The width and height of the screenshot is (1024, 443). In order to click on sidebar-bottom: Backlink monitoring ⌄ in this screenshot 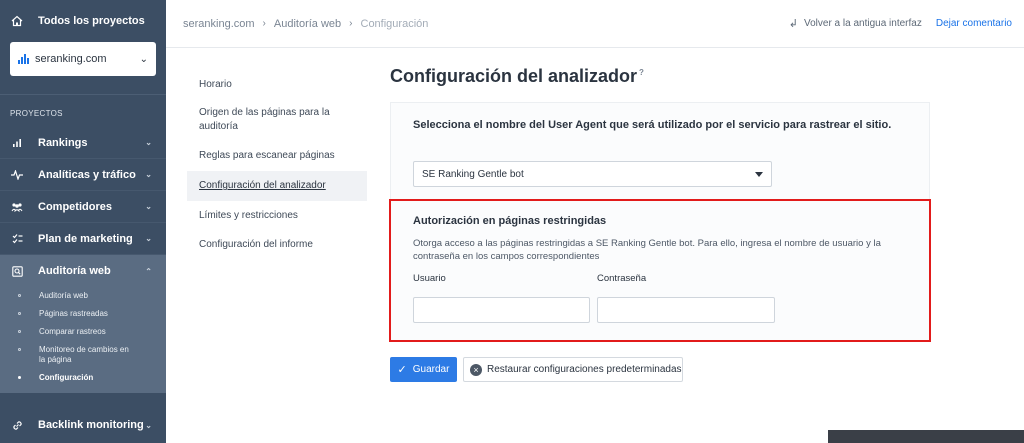, I will do `click(83, 425)`.